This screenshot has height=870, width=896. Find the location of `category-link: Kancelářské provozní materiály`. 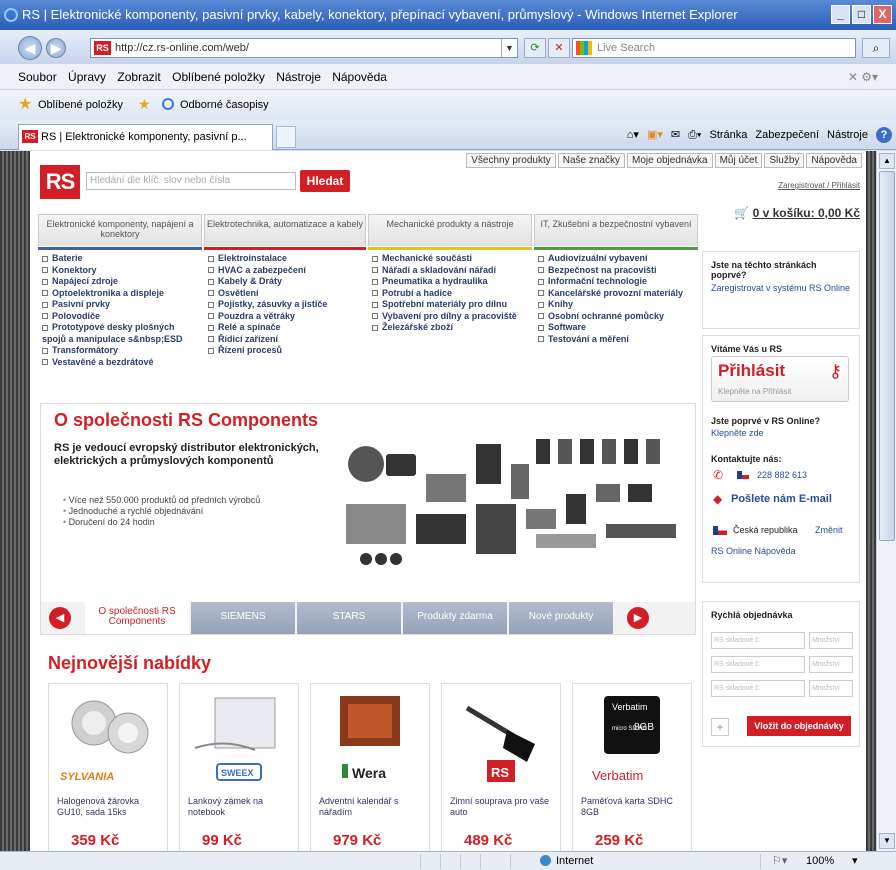

category-link: Kancelářské provozní materiály is located at coordinates (617, 294).